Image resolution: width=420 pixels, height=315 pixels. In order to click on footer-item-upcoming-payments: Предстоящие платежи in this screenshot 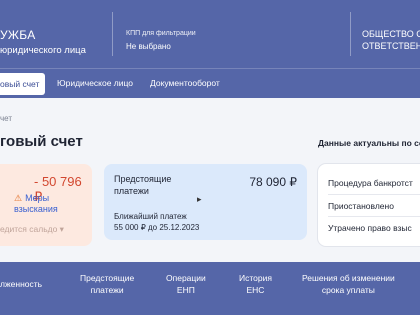, I will do `click(107, 284)`.